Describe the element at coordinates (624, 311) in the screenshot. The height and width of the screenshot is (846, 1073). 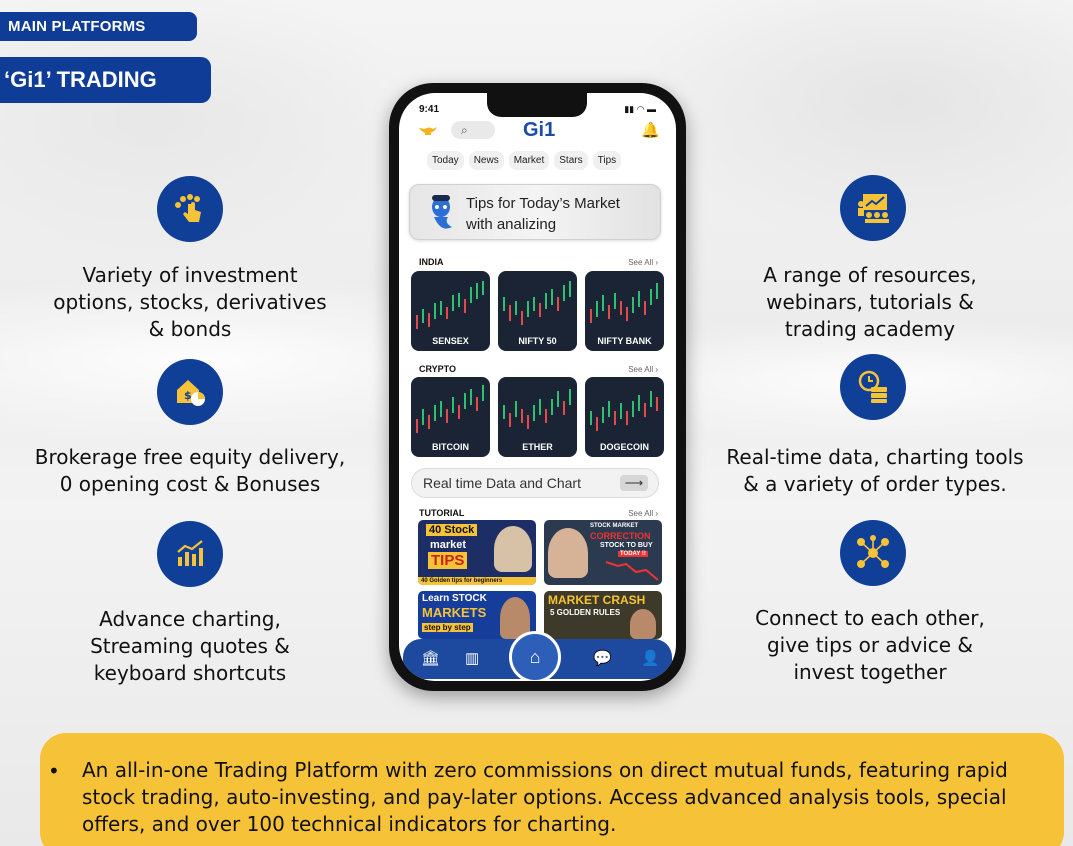
I see `niftybank-card: NIFTY BANK` at that location.